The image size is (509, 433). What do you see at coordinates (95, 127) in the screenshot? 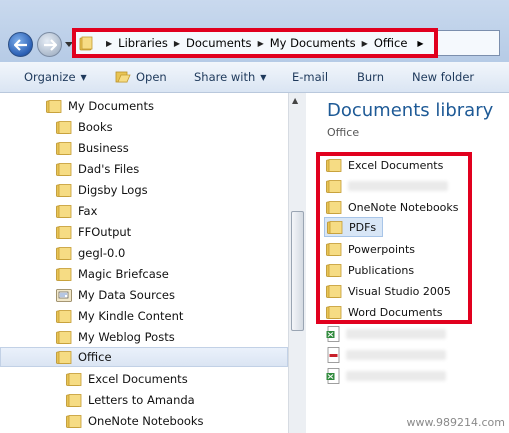
I see `tree-item-label: Books` at bounding box center [95, 127].